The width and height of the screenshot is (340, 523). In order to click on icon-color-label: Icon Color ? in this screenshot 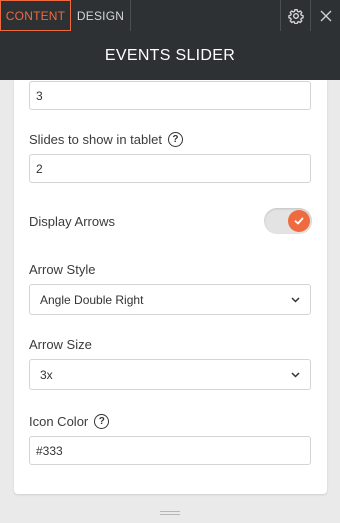, I will do `click(69, 421)`.